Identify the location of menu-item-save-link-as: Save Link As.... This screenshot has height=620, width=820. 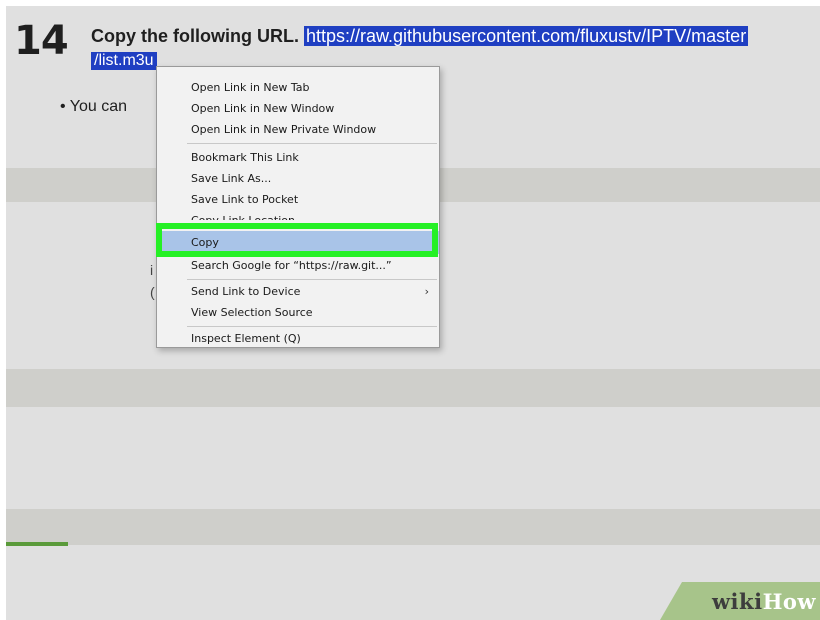
(298, 178).